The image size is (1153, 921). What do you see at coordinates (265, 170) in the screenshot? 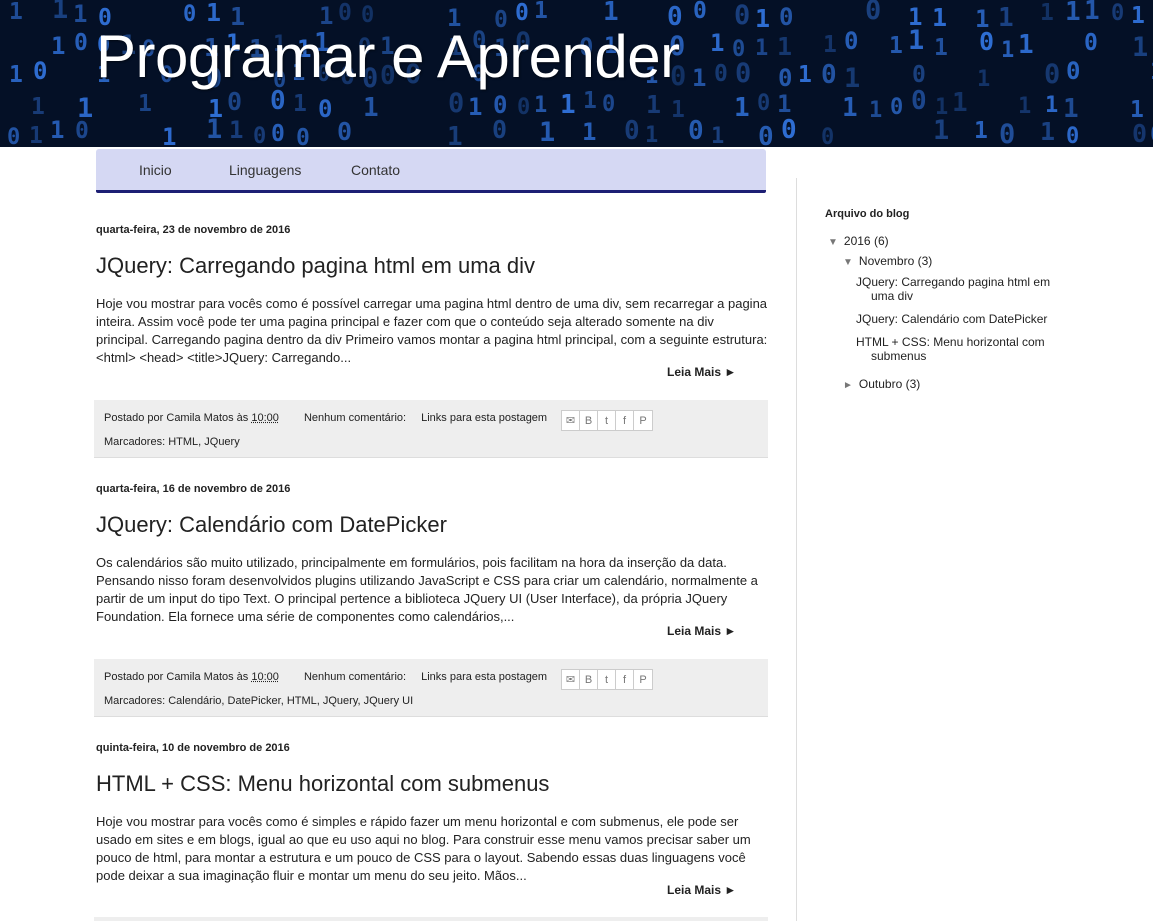
I see `nav-item-linguagens: Linguagens` at bounding box center [265, 170].